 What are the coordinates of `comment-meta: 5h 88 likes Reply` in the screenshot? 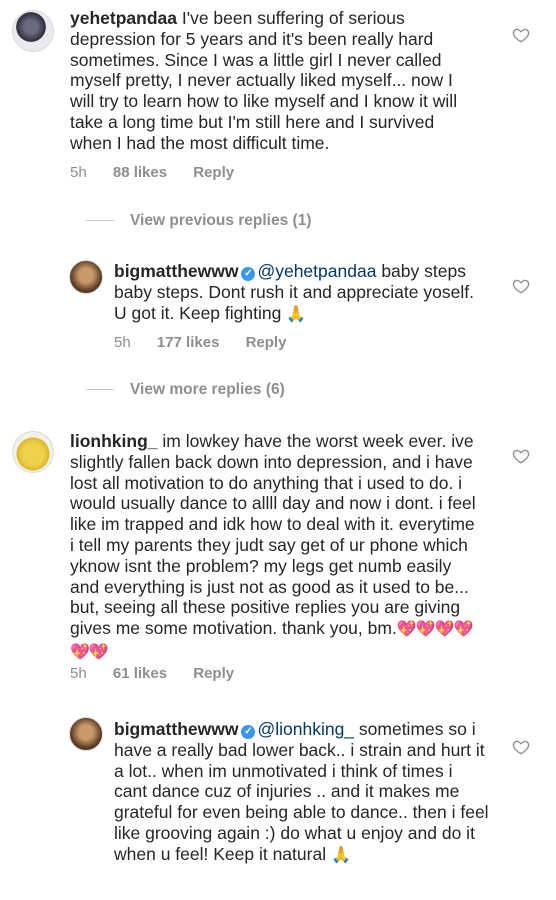 It's located at (163, 172).